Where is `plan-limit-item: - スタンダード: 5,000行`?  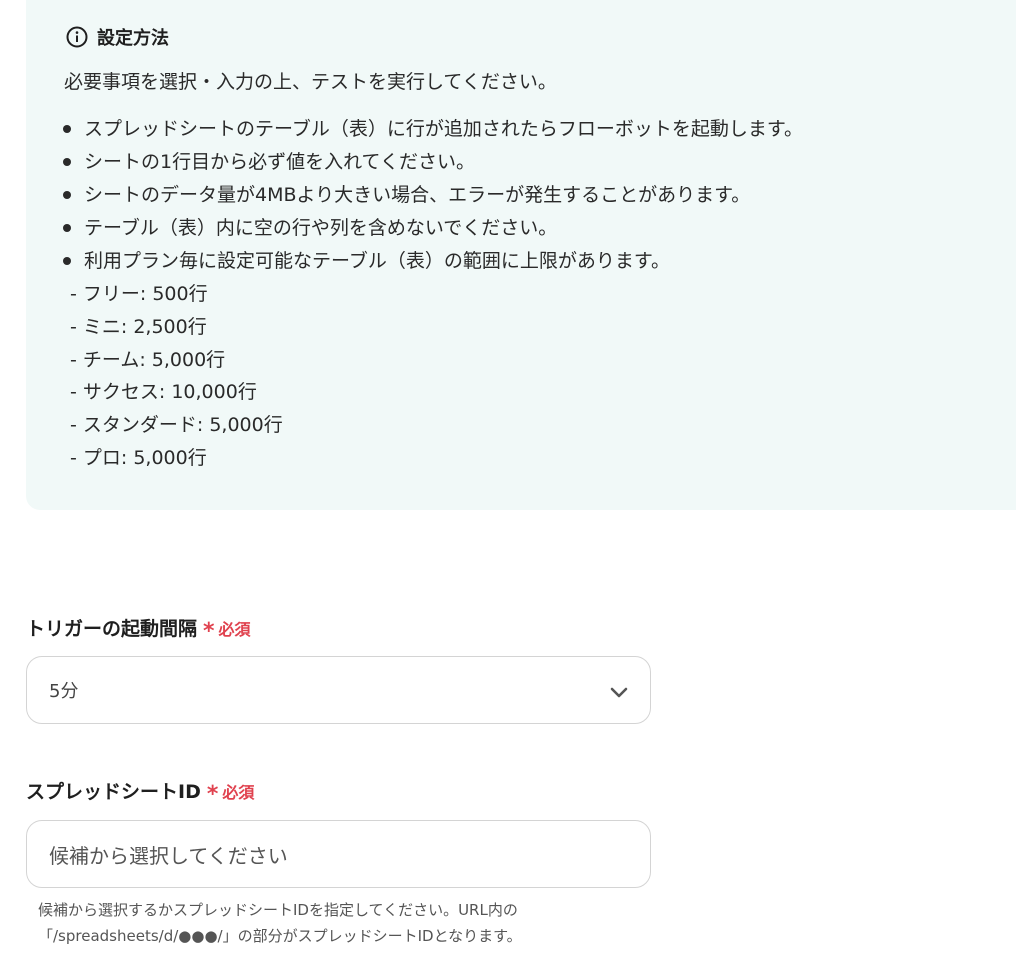 plan-limit-item: - スタンダード: 5,000行 is located at coordinates (176, 425).